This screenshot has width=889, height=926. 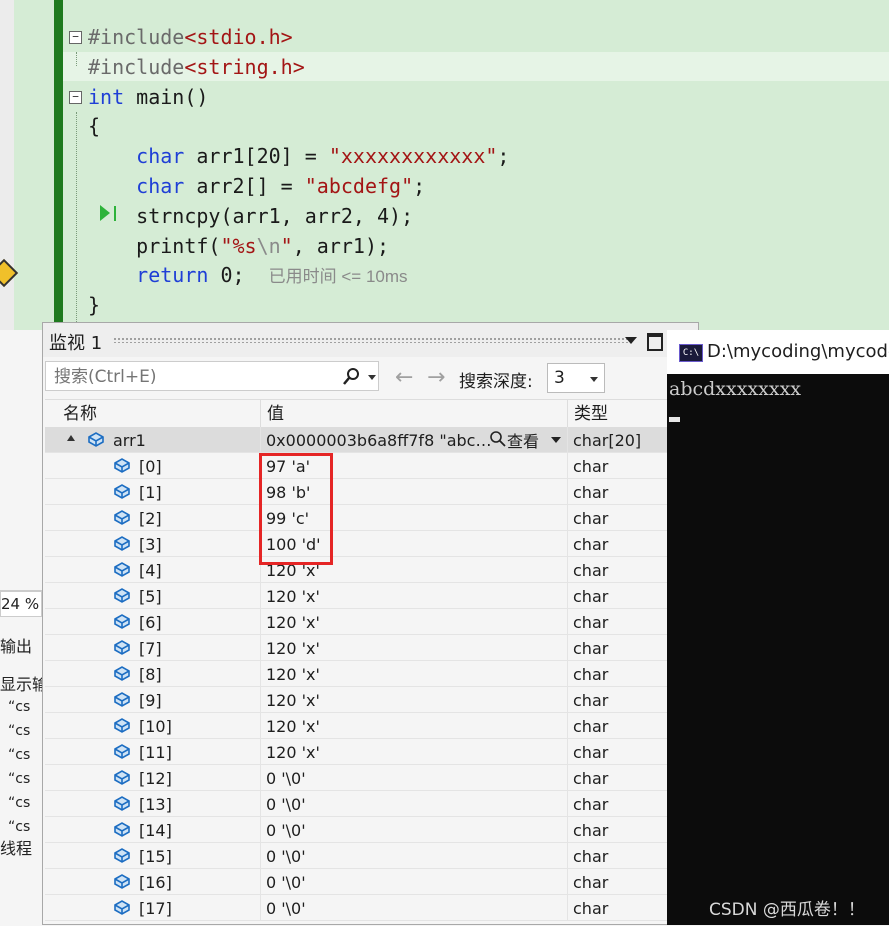 I want to click on watch-name: [16], so click(x=155, y=882).